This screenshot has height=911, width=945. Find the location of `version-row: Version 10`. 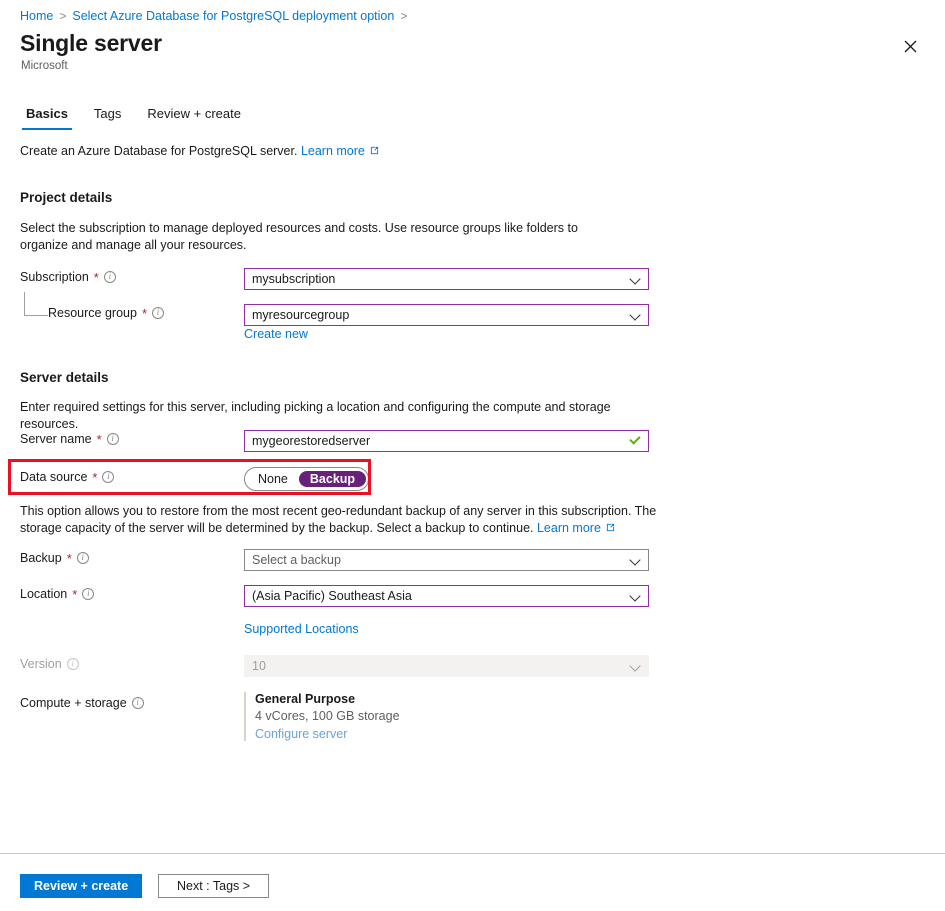

version-row: Version 10 is located at coordinates (472, 666).